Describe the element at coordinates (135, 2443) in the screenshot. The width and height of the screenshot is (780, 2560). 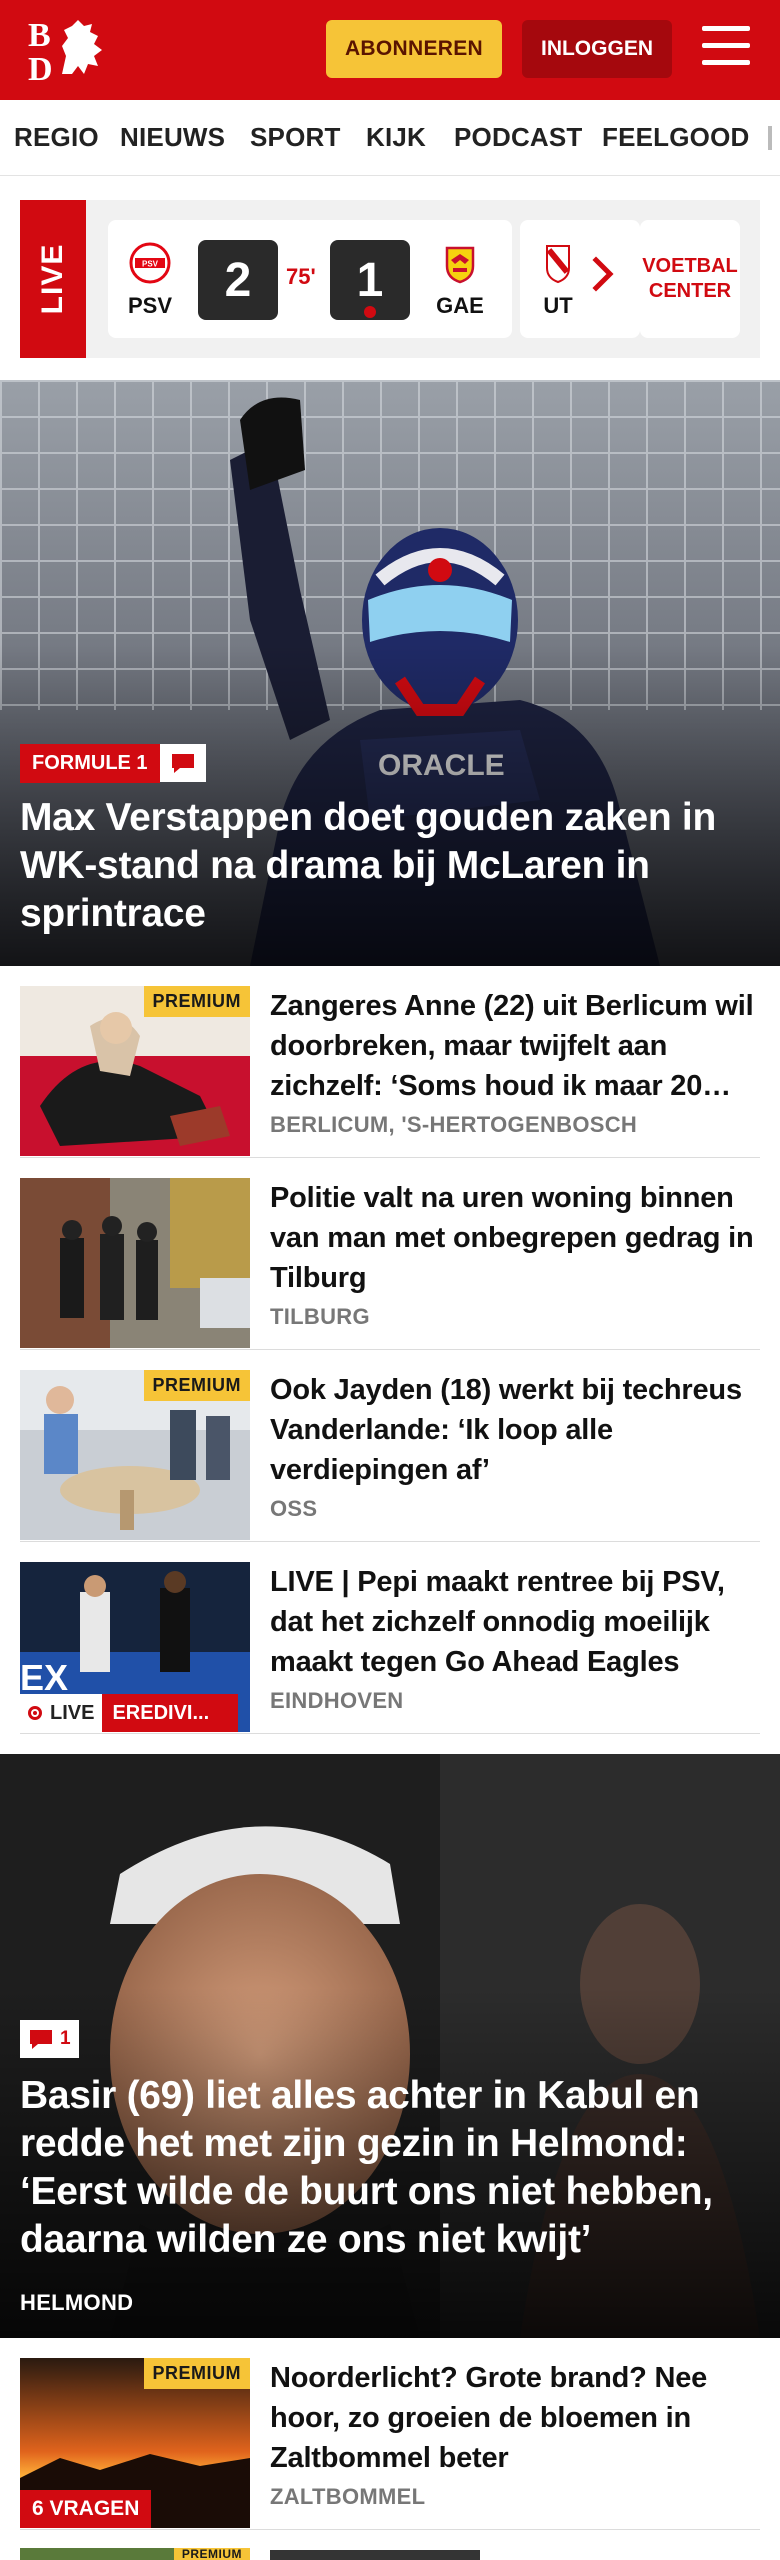
I see `article-thumbnail: PREMIUM 6 VRAGEN` at that location.